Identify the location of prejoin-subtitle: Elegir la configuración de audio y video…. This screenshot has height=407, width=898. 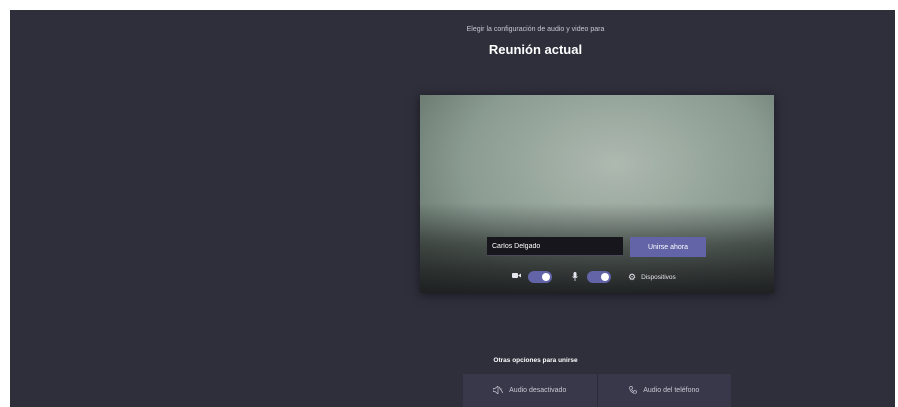
(535, 29).